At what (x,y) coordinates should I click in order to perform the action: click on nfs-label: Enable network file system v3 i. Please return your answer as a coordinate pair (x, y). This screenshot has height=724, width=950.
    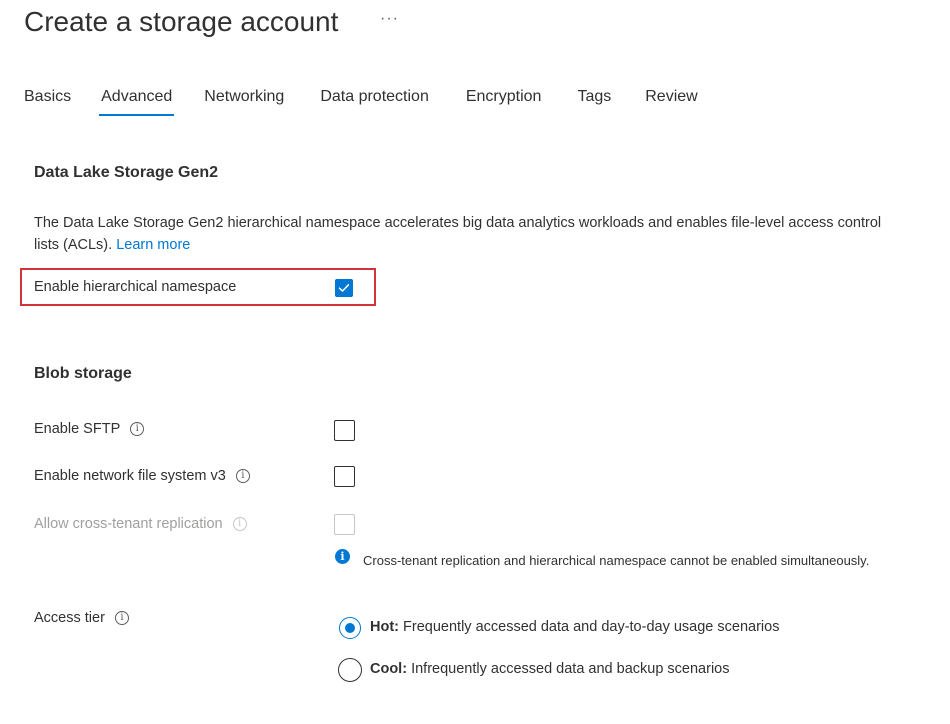
    Looking at the image, I should click on (142, 476).